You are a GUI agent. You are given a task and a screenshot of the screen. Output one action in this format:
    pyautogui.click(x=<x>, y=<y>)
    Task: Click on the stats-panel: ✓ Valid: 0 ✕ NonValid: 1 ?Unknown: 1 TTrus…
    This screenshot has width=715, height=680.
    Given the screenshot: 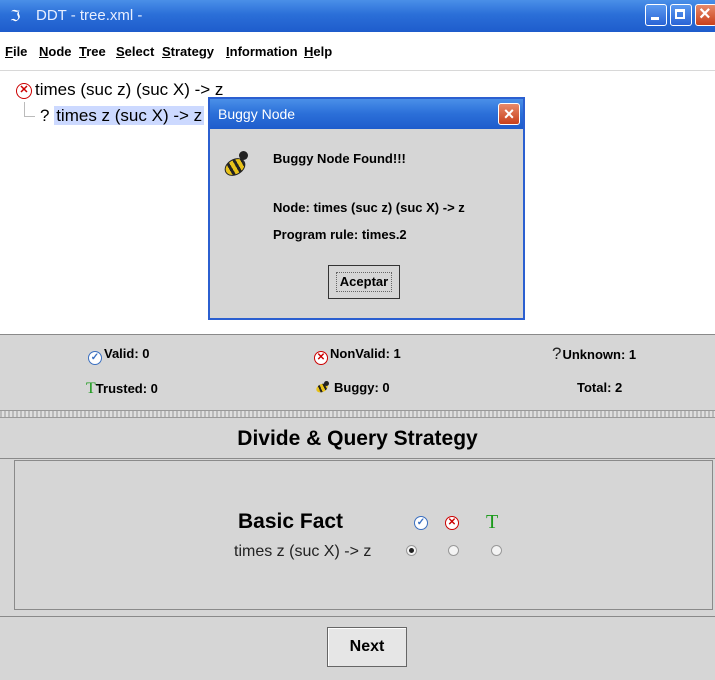 What is the action you would take?
    pyautogui.click(x=357, y=372)
    